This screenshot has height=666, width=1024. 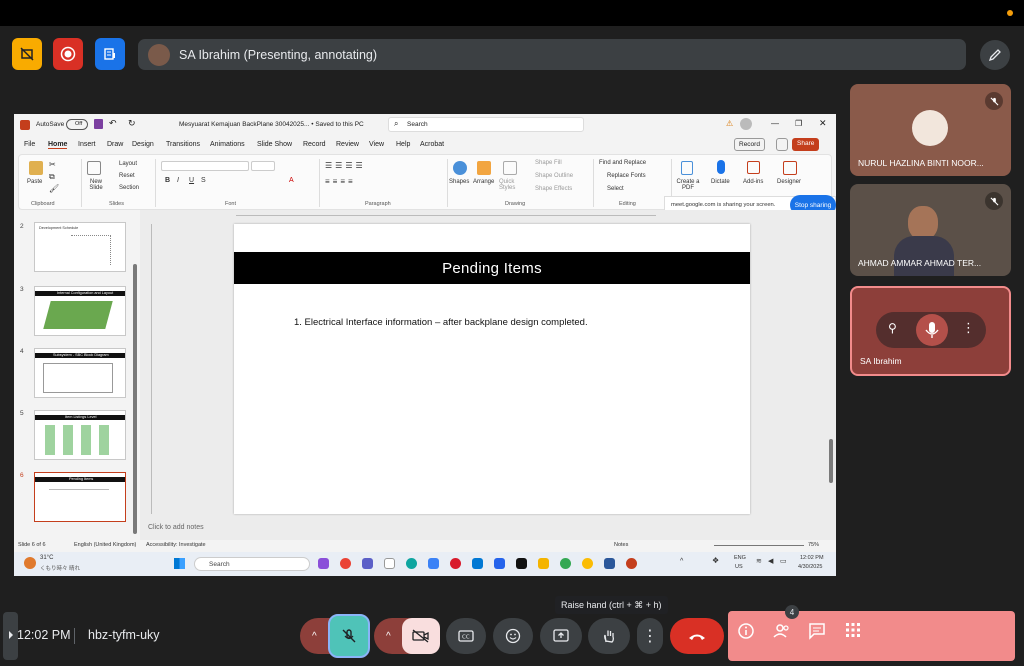 What do you see at coordinates (54, 188) in the screenshot?
I see `format-painter-icon: 🖌` at bounding box center [54, 188].